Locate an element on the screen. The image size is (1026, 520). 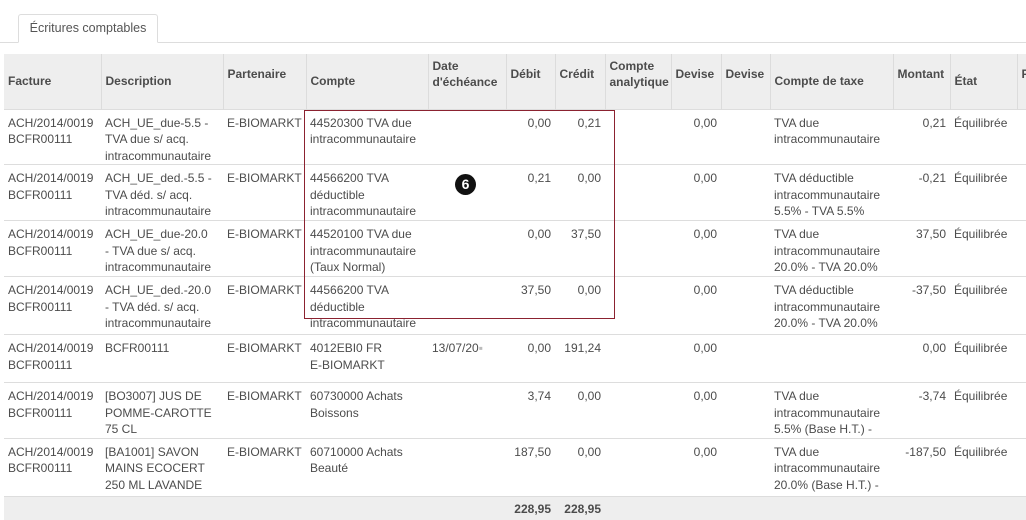
description-line: TVA déd. s/ acq. is located at coordinates (149, 194).